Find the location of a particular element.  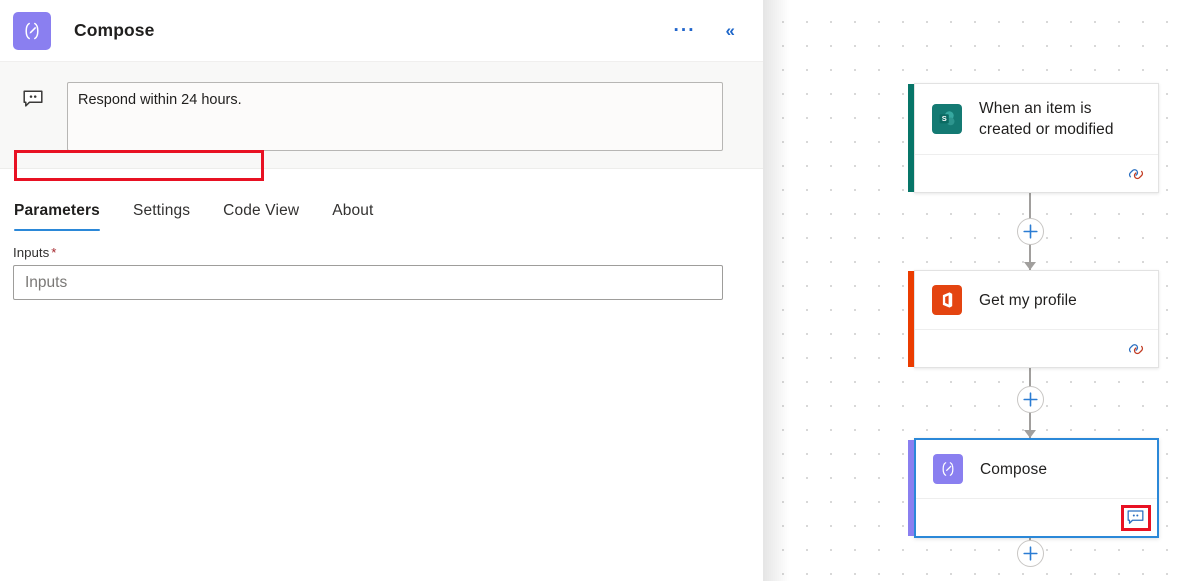

comment-strip is located at coordinates (381, 121).